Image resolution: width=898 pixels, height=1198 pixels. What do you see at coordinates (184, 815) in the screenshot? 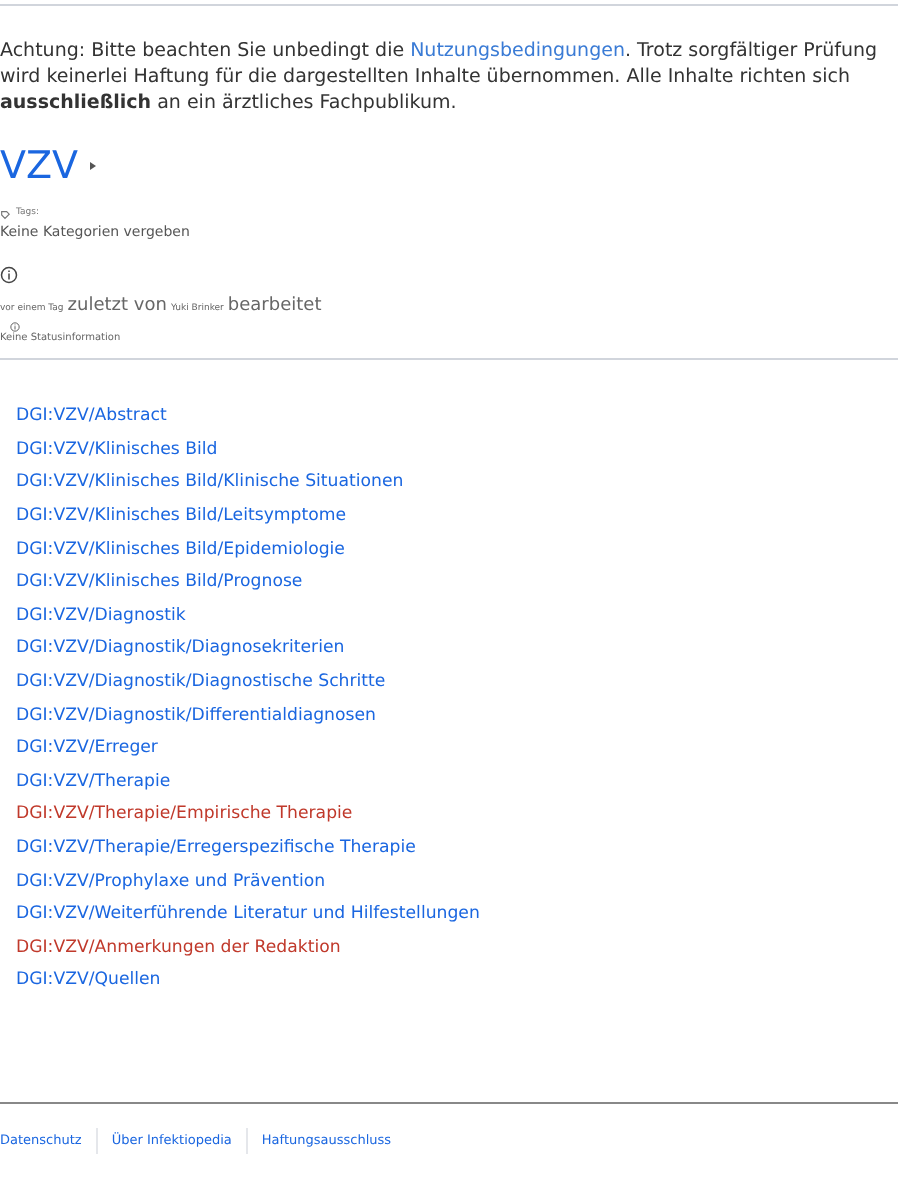
I see `page-link: DGI:VZV/Therapie/Empirische Therapie` at bounding box center [184, 815].